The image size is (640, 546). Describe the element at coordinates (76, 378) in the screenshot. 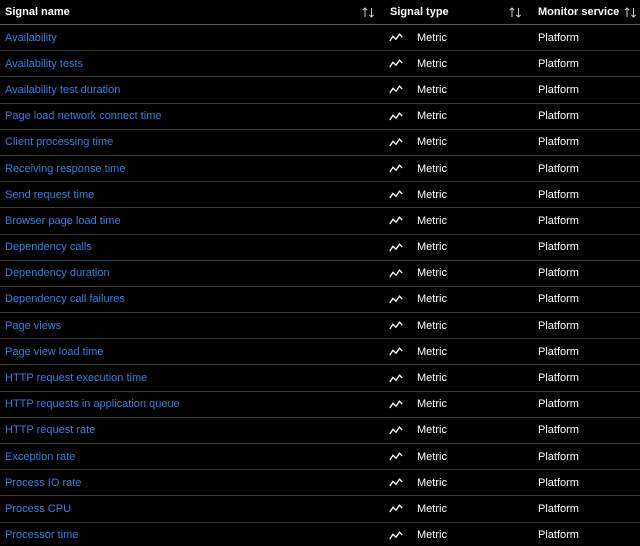

I see `signal-name-link: HTTP request execution time` at that location.